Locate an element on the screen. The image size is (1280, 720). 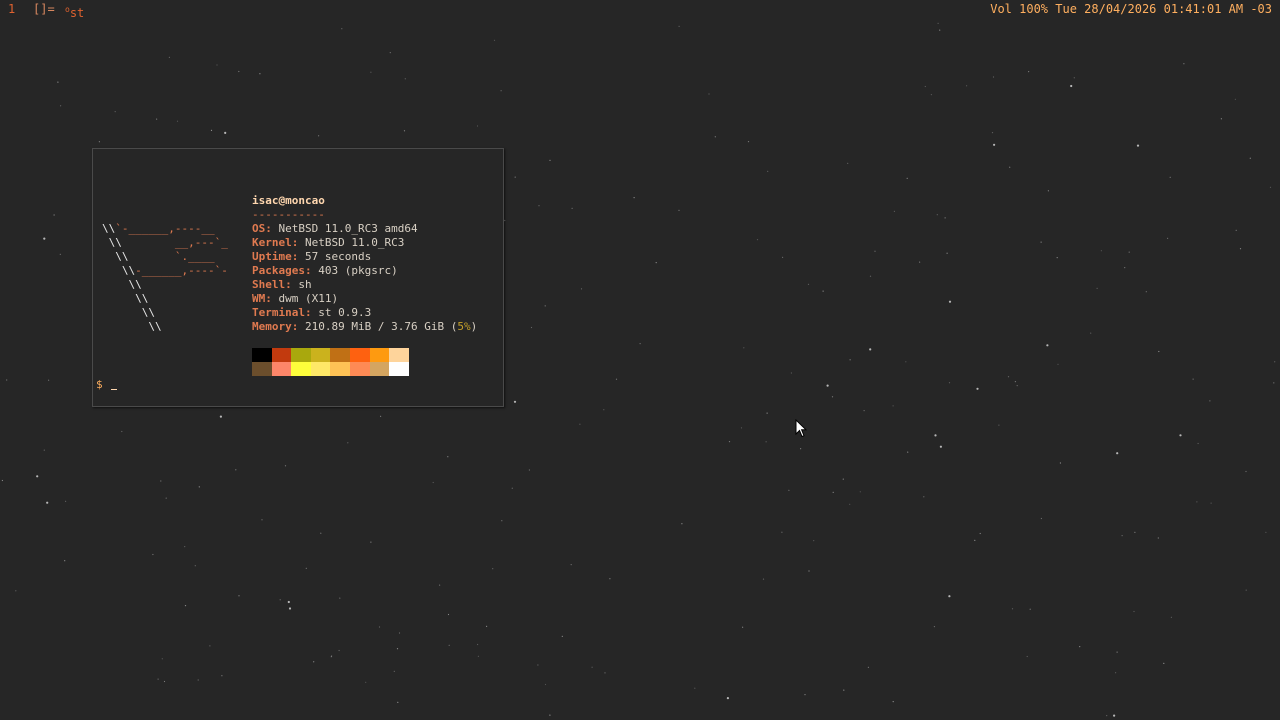
info-line: Packages: 403 (pkgsrc) is located at coordinates (364, 271).